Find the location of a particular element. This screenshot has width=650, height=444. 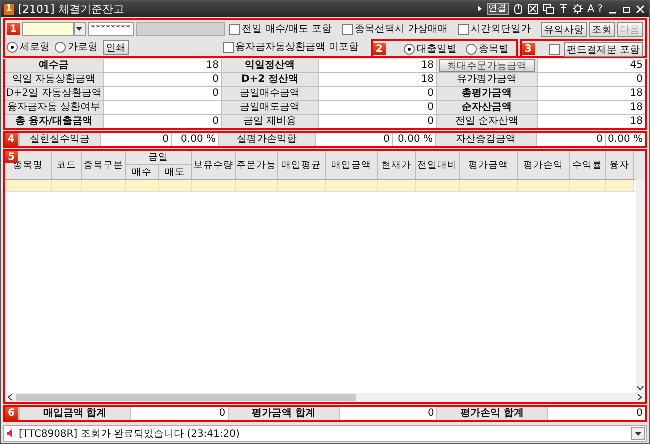

section-badge: 1 is located at coordinates (13, 29).